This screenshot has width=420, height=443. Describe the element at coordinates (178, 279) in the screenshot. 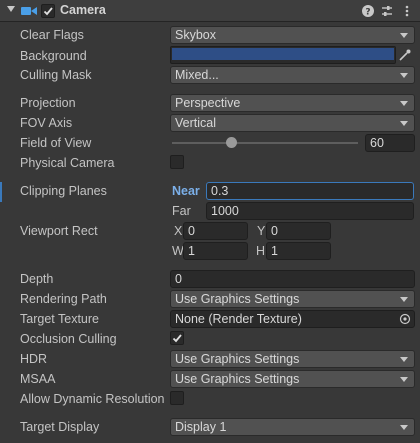

I see `depth-value: 0` at that location.